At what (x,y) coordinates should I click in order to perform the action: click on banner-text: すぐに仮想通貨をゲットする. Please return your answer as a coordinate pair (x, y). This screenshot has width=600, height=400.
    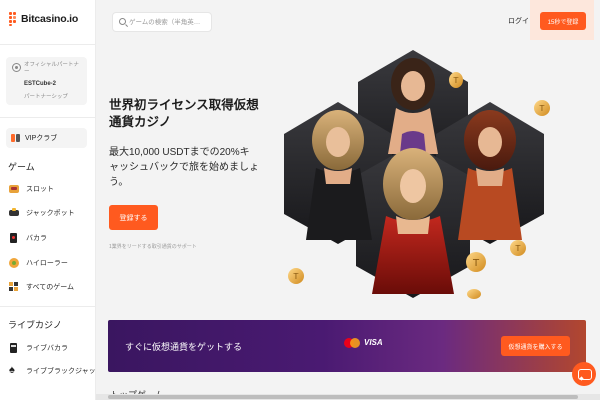
    Looking at the image, I should click on (184, 347).